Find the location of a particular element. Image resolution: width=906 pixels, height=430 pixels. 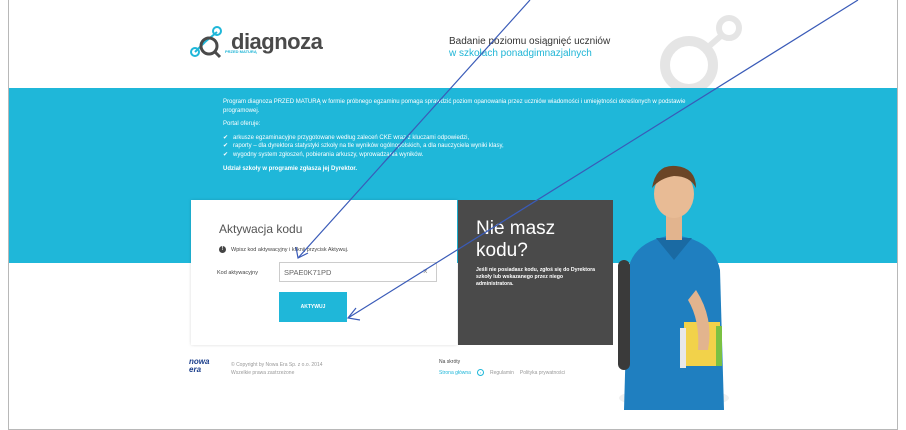

no-code-title-line1: Nie masz is located at coordinates (516, 228).